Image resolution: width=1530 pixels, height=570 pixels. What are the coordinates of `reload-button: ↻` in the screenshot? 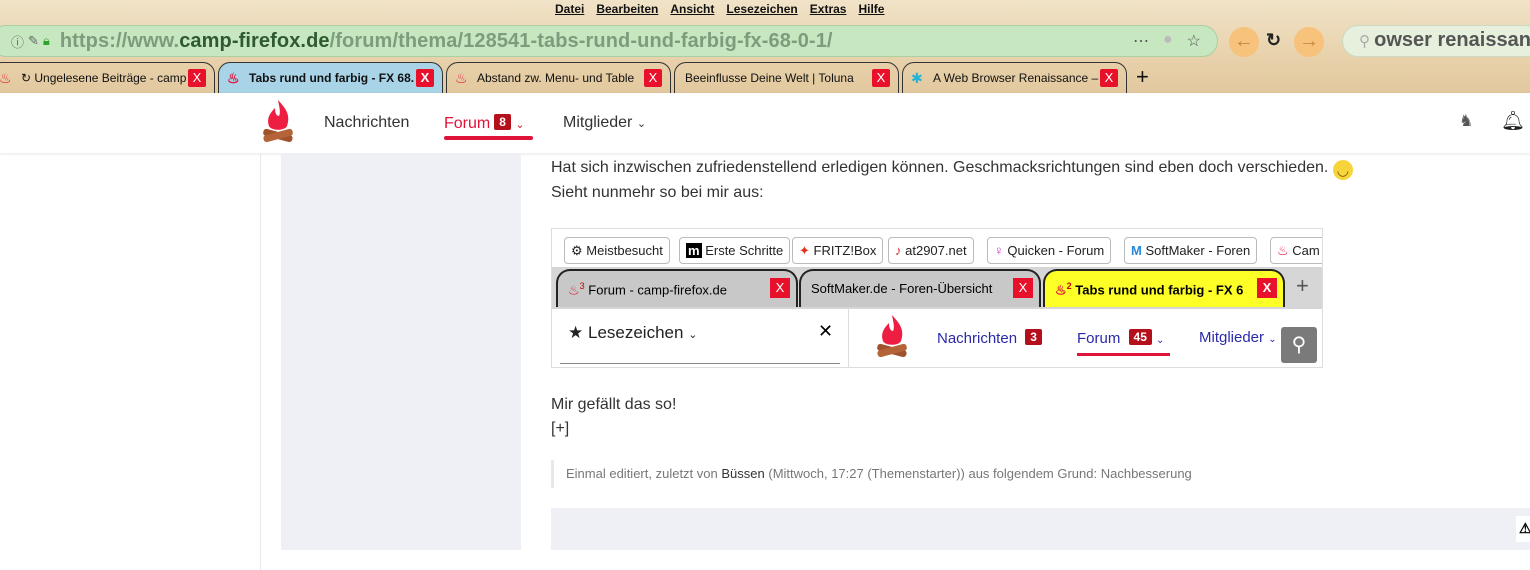 It's located at (1273, 40).